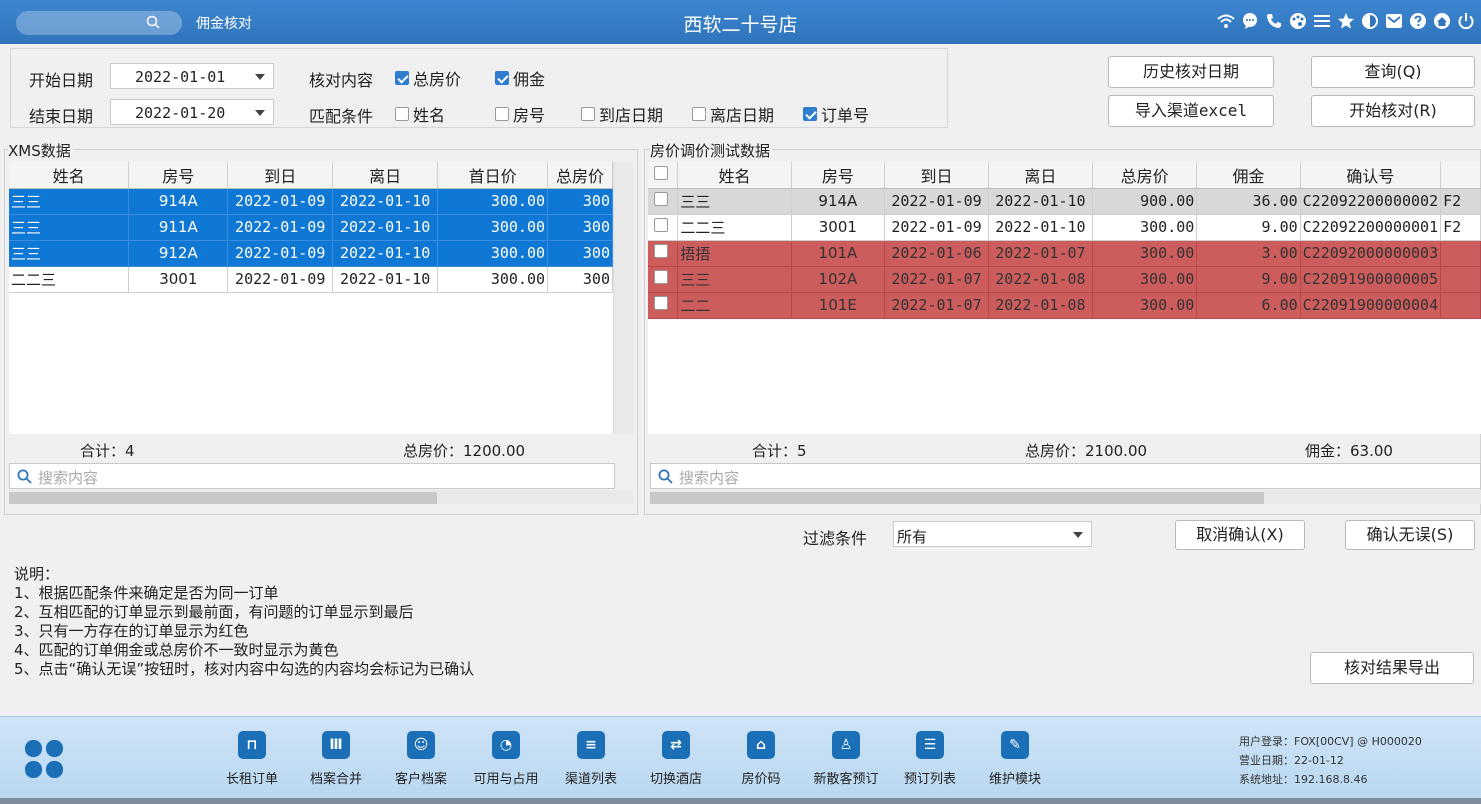 The width and height of the screenshot is (1481, 804). What do you see at coordinates (623, 298) in the screenshot?
I see `xms-vertical-scrollbar` at bounding box center [623, 298].